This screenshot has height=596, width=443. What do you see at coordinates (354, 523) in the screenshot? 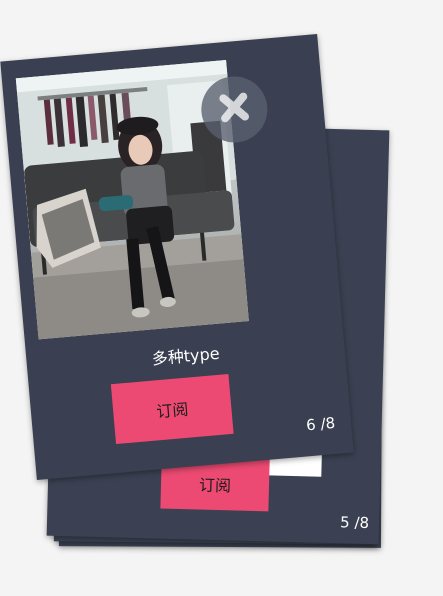
I see `back-card-counter: 5 /8` at bounding box center [354, 523].